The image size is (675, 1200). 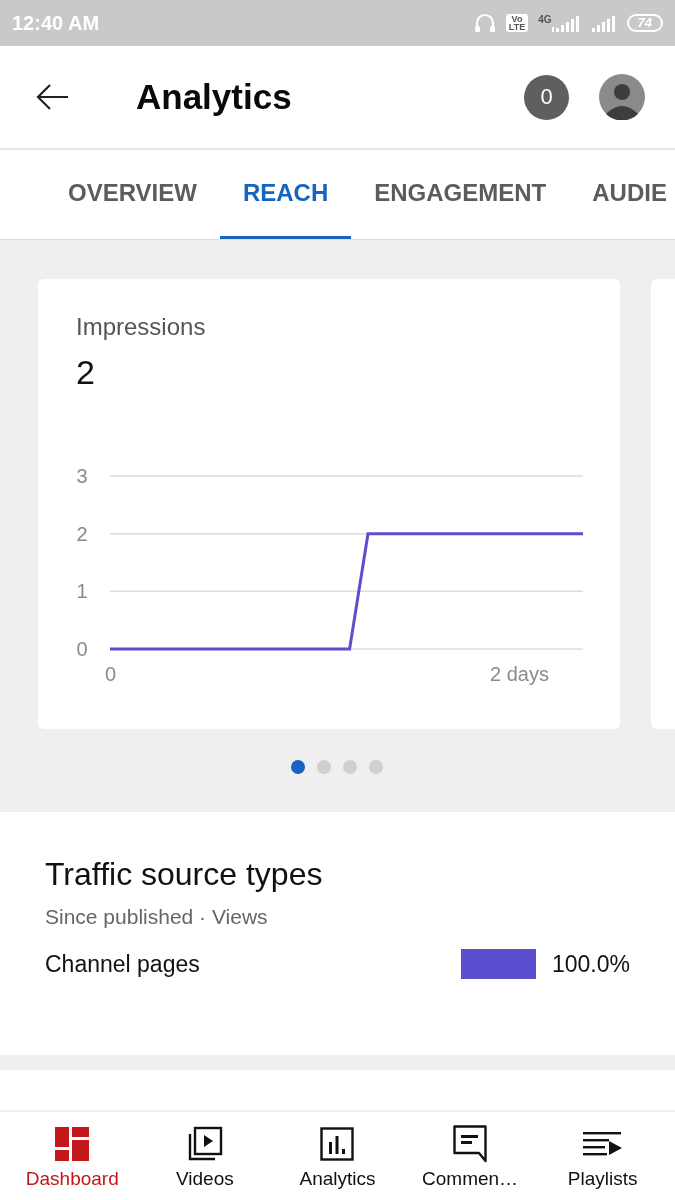 I want to click on volte-badge: Vo LTE, so click(x=517, y=23).